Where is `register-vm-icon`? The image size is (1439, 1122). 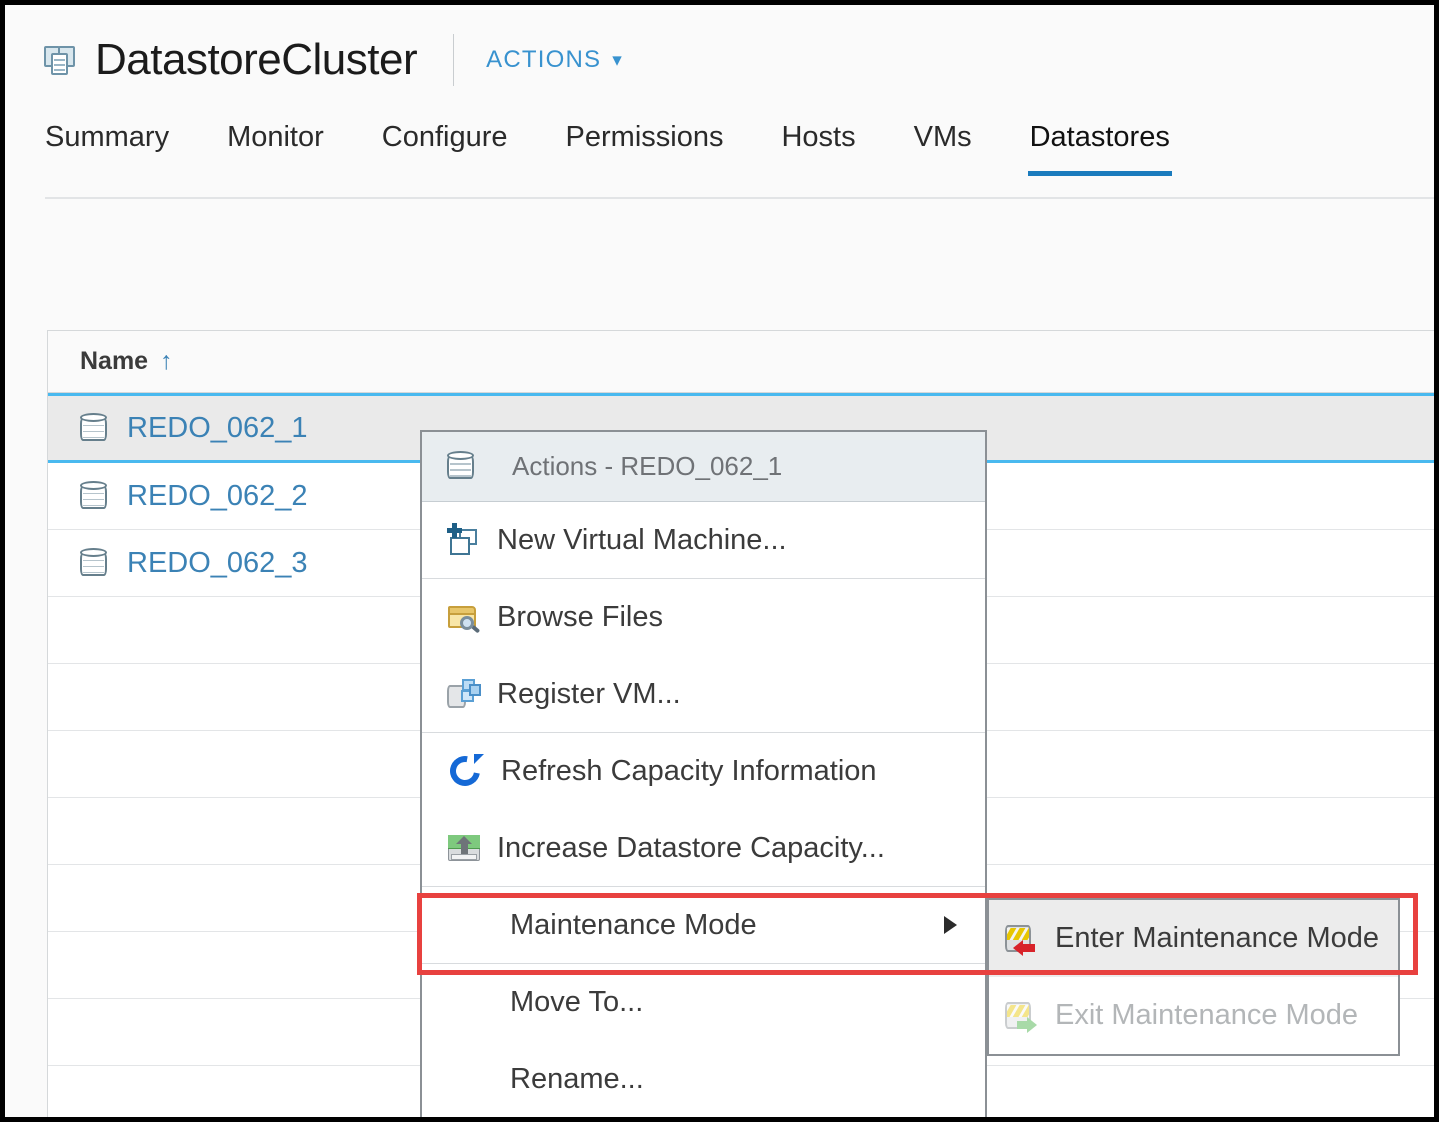 register-vm-icon is located at coordinates (464, 694).